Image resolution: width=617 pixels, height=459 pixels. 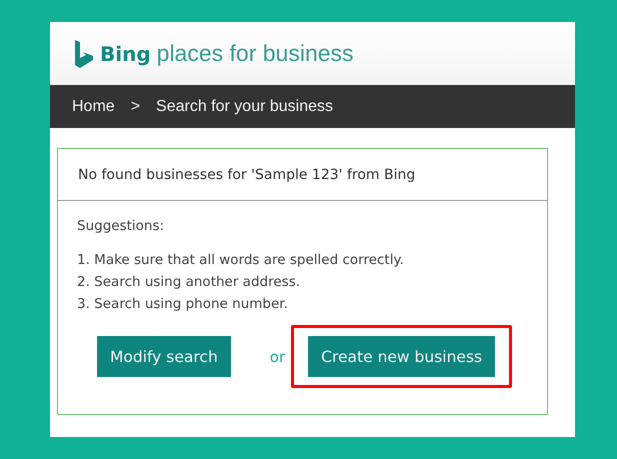 What do you see at coordinates (302, 175) in the screenshot?
I see `result-message: No found businesses for 'Sample 123' from Bing` at bounding box center [302, 175].